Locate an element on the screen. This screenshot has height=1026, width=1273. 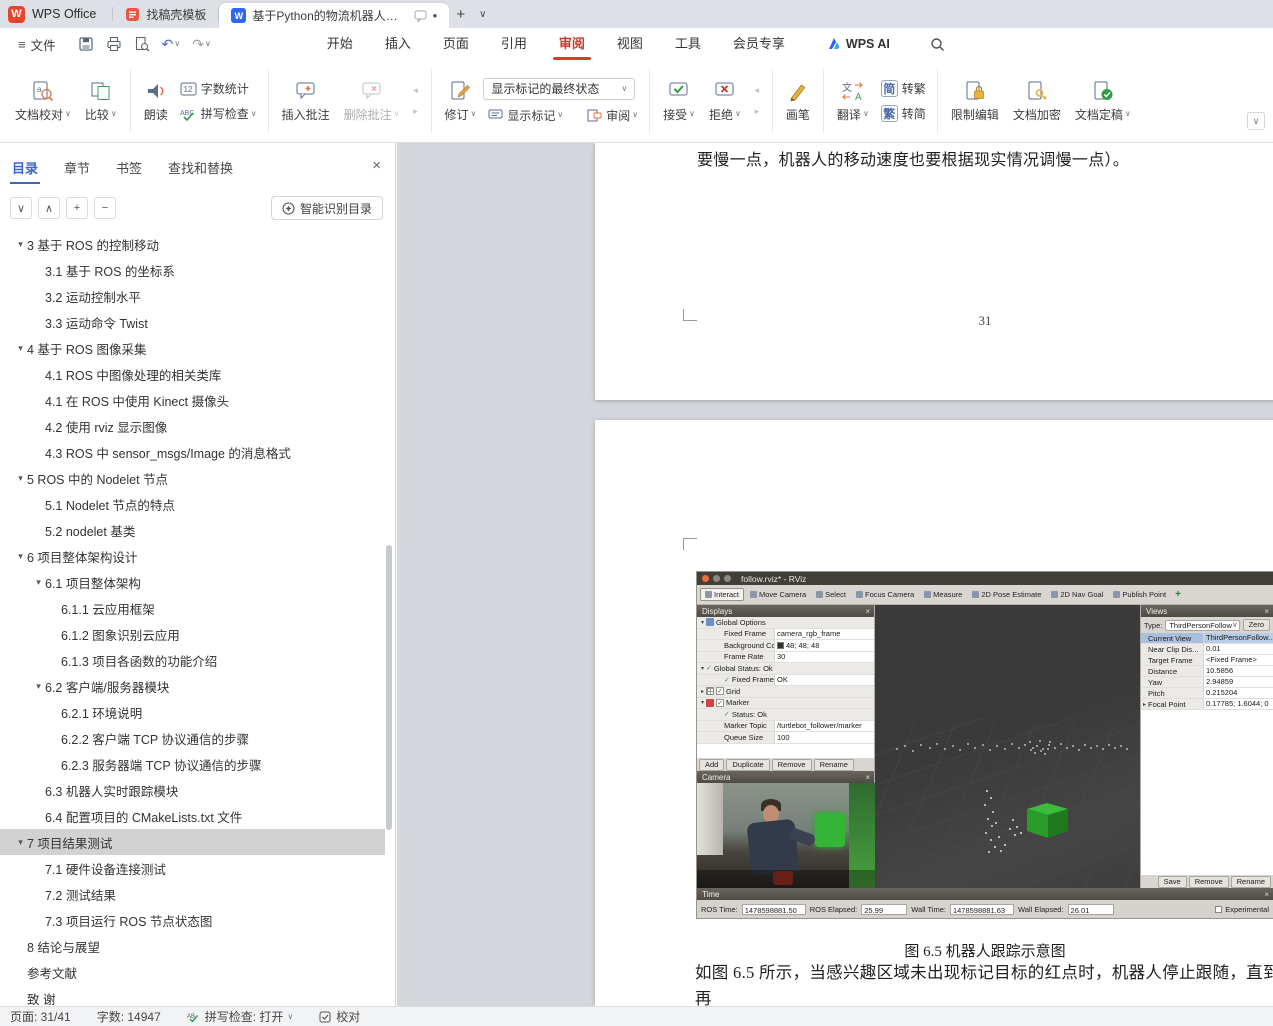
menu-tab-3: 页面 is located at coordinates (456, 44).